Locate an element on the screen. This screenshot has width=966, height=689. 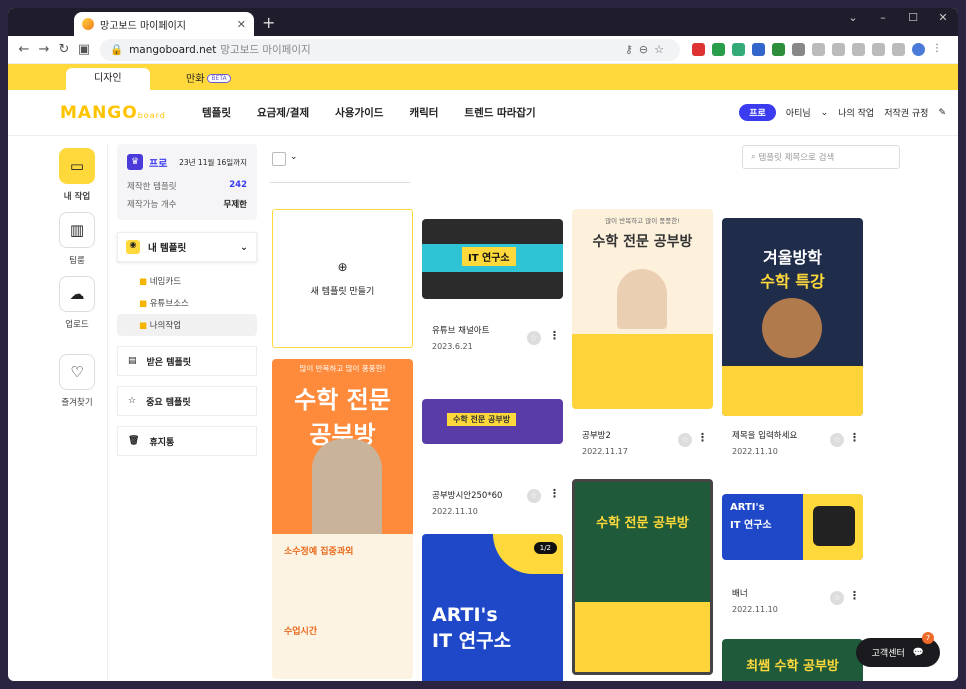
maximize-button: ☐ is located at coordinates (913, 18).